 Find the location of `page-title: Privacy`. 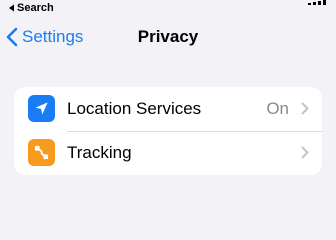

page-title: Privacy is located at coordinates (168, 36).